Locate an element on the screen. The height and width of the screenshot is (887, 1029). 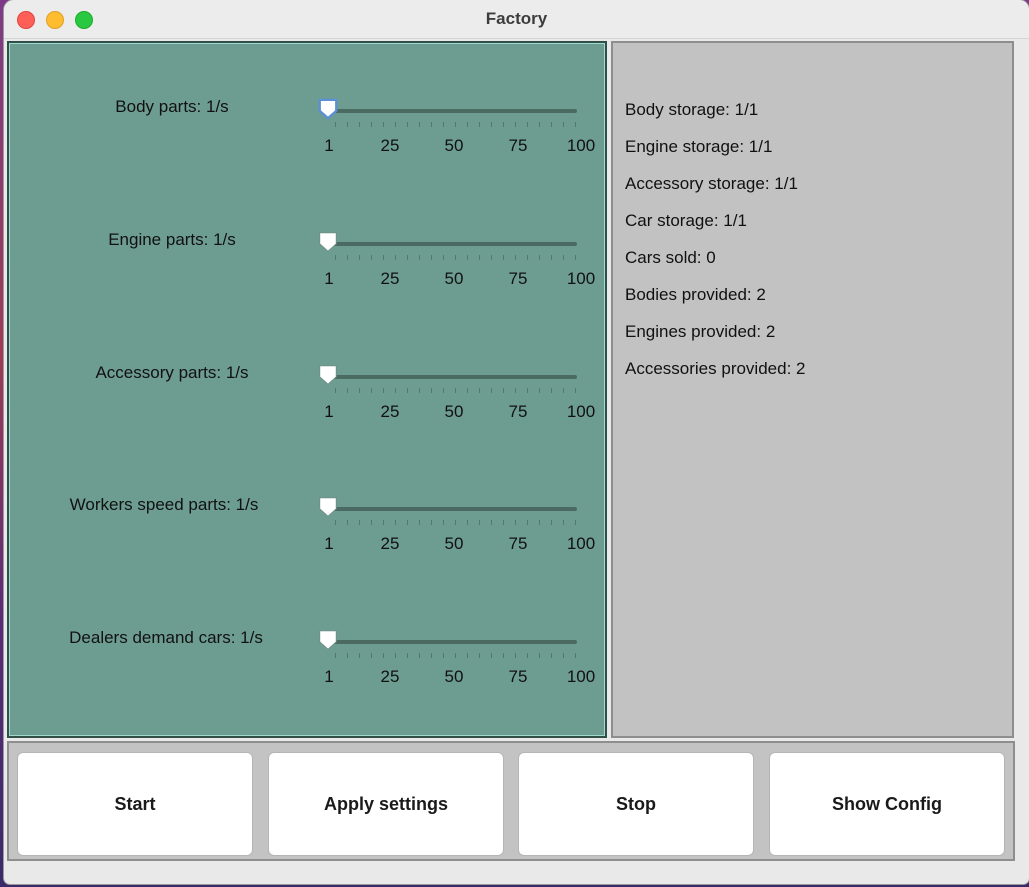
slider-row: Engine parts: 1/s 1 25 50 75 100 is located at coordinates (307, 281).